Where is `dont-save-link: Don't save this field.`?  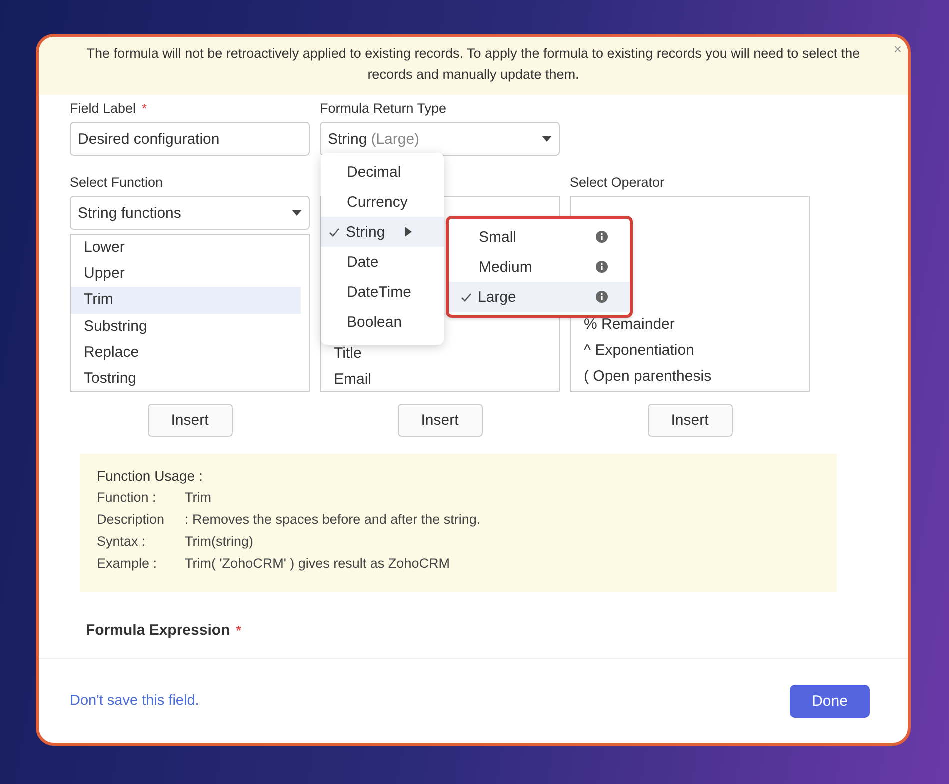
dont-save-link: Don't save this field. is located at coordinates (135, 701).